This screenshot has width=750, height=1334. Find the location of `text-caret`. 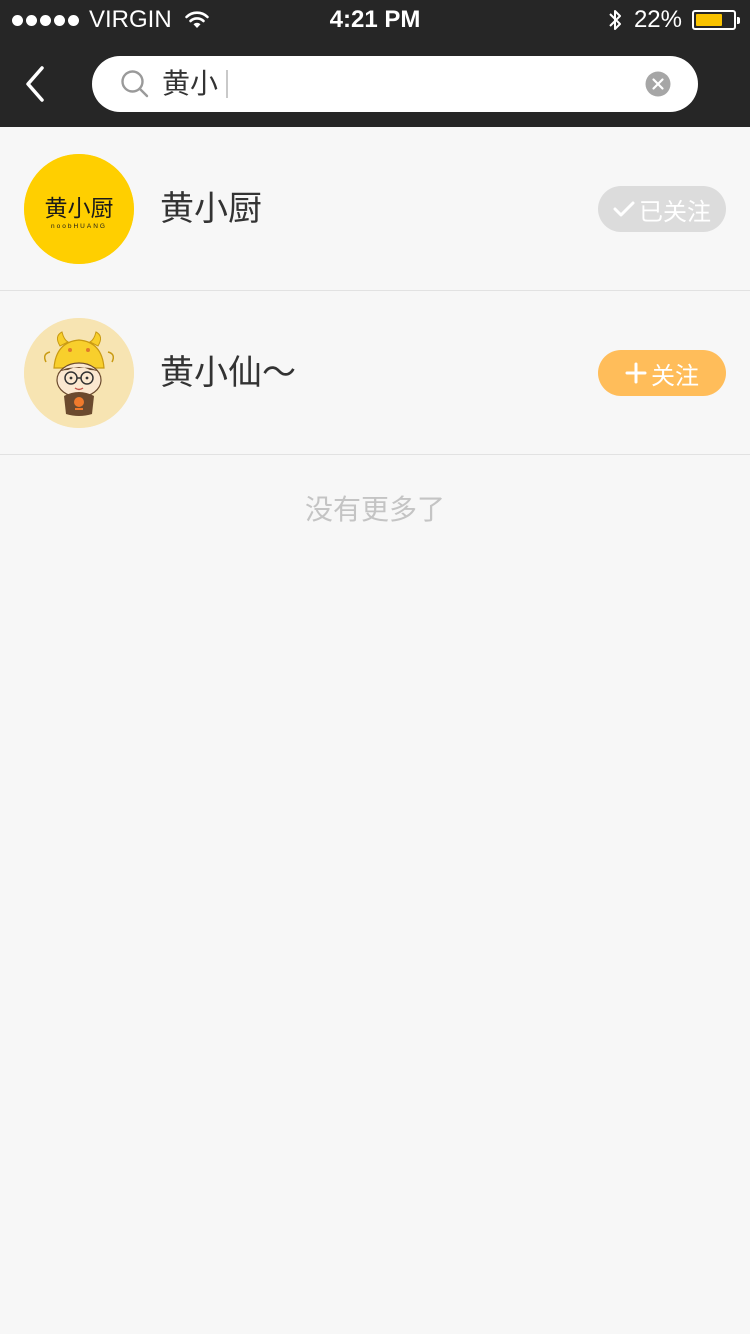

text-caret is located at coordinates (227, 84).